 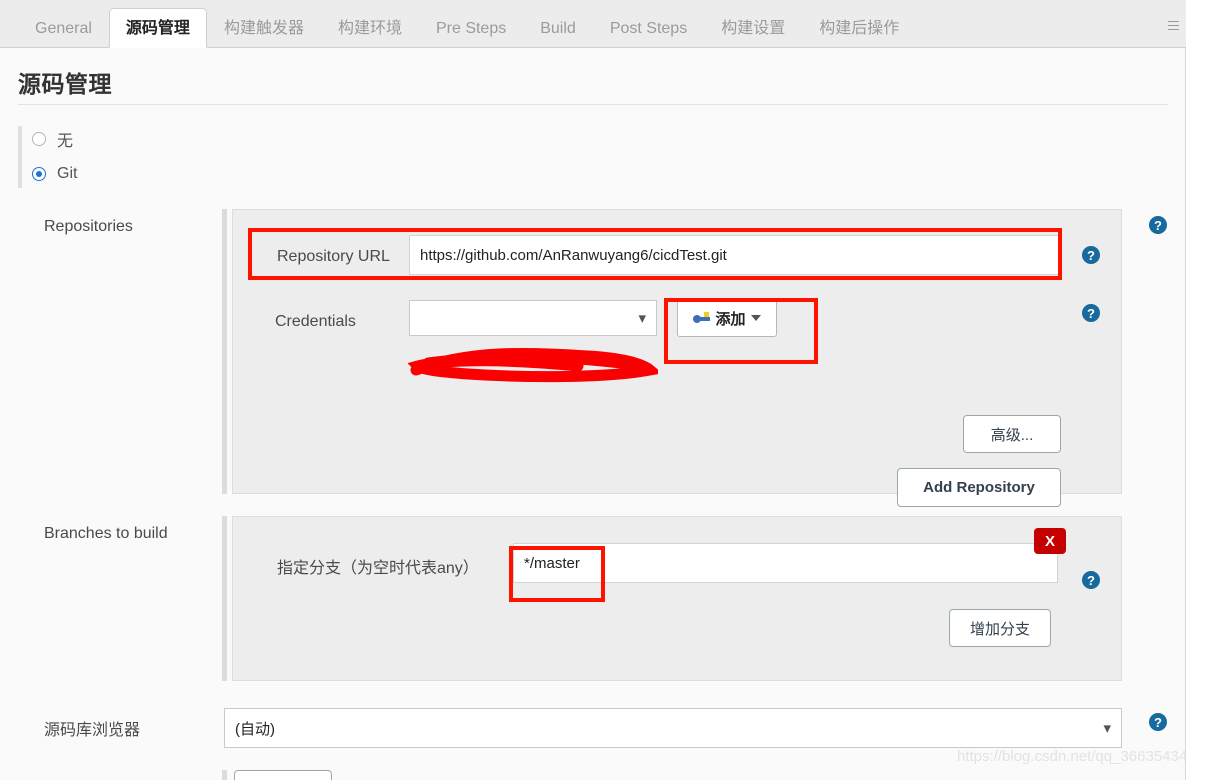 I want to click on help-icon-credentials: ?, so click(x=1091, y=313).